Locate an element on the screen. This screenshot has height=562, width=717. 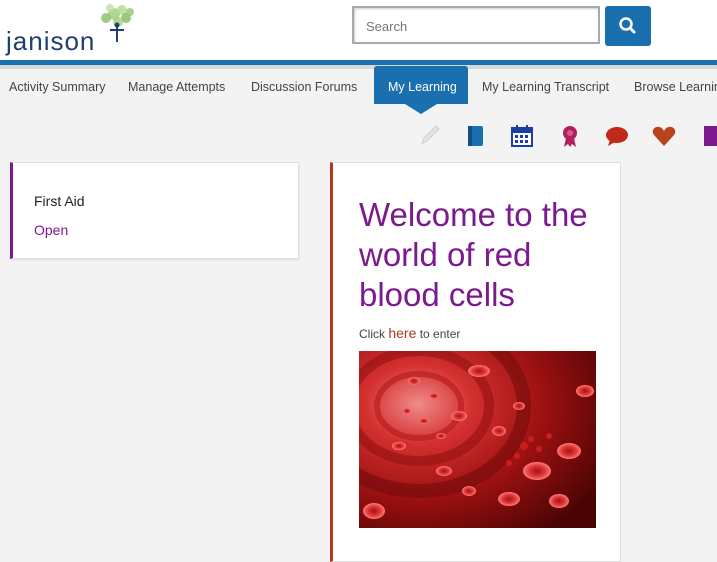
bookmark-icon is located at coordinates (708, 136).